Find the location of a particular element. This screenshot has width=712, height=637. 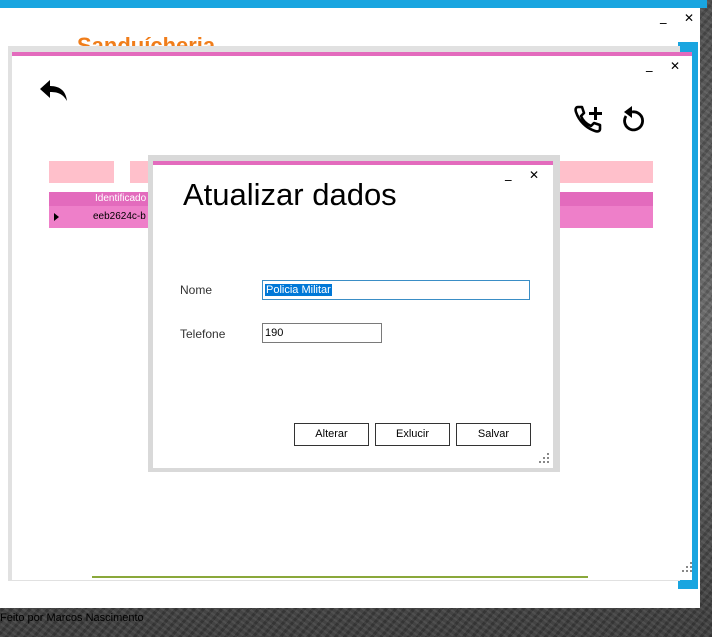

cyan-top-strip is located at coordinates (353, 4).